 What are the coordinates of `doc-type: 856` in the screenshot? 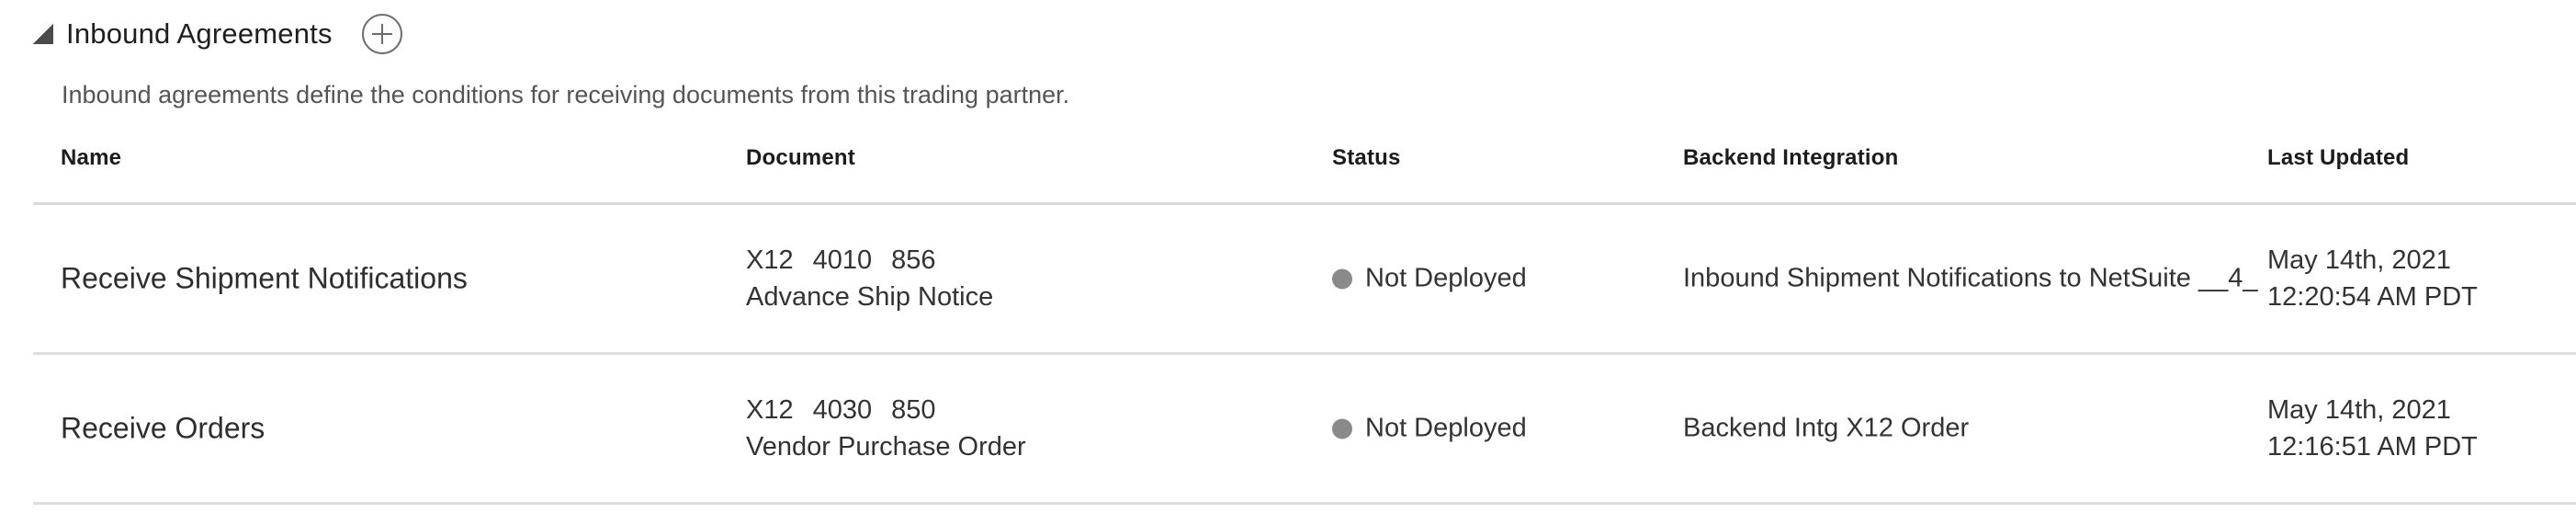 It's located at (913, 260).